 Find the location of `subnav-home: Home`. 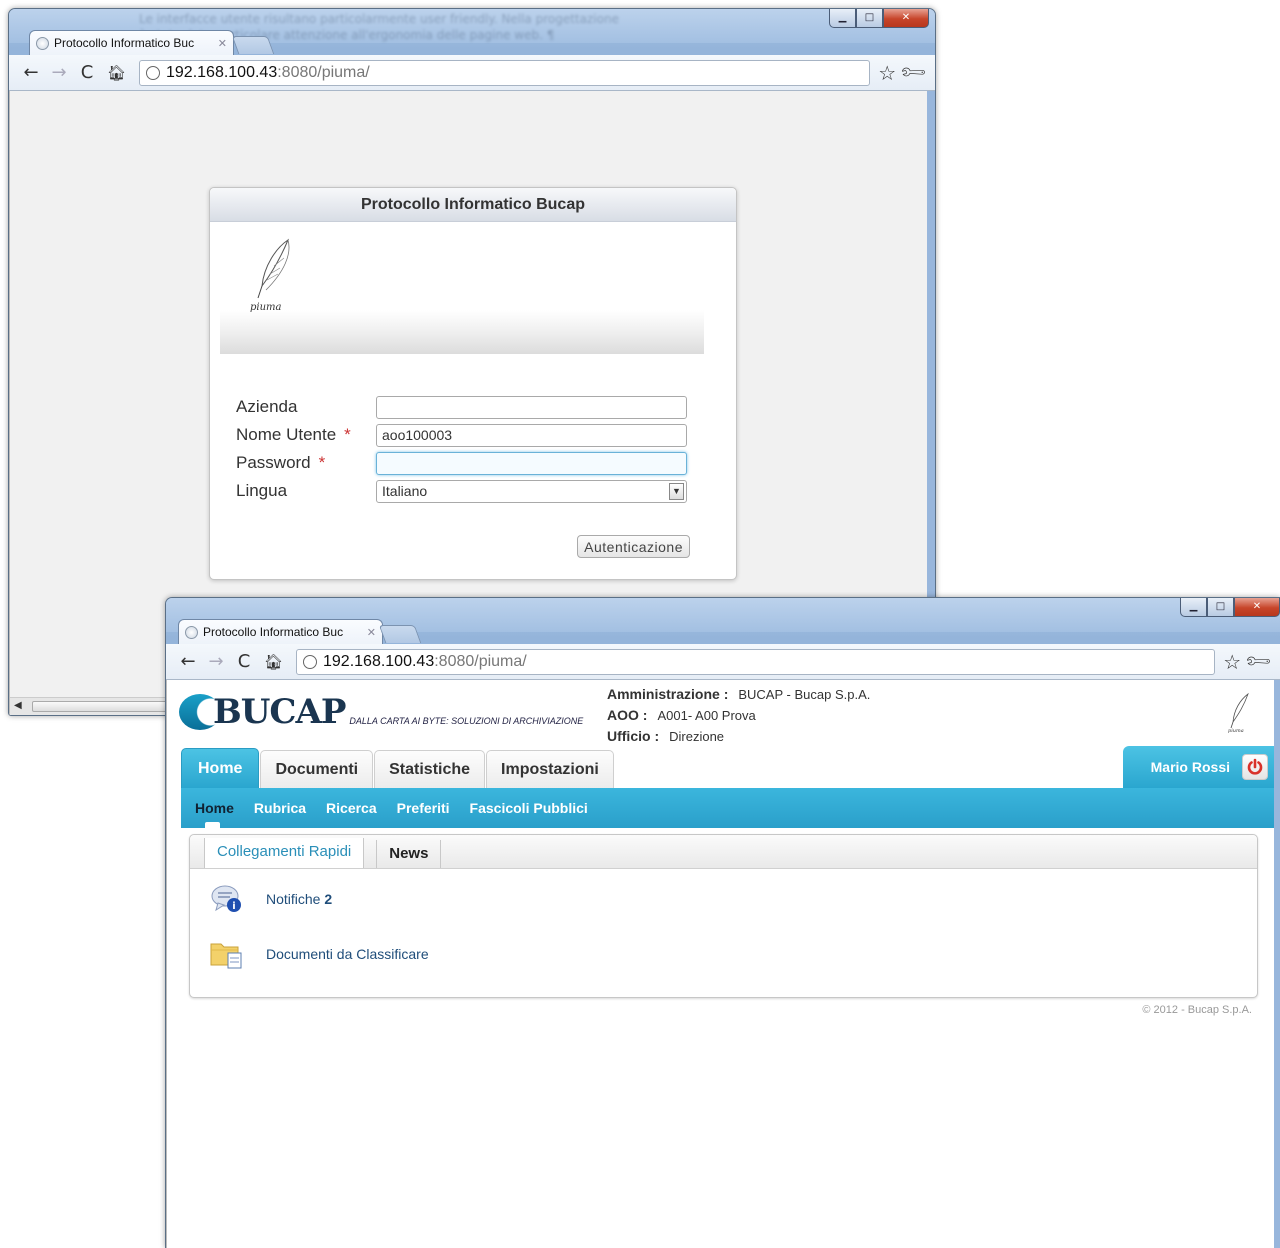

subnav-home: Home is located at coordinates (214, 816).